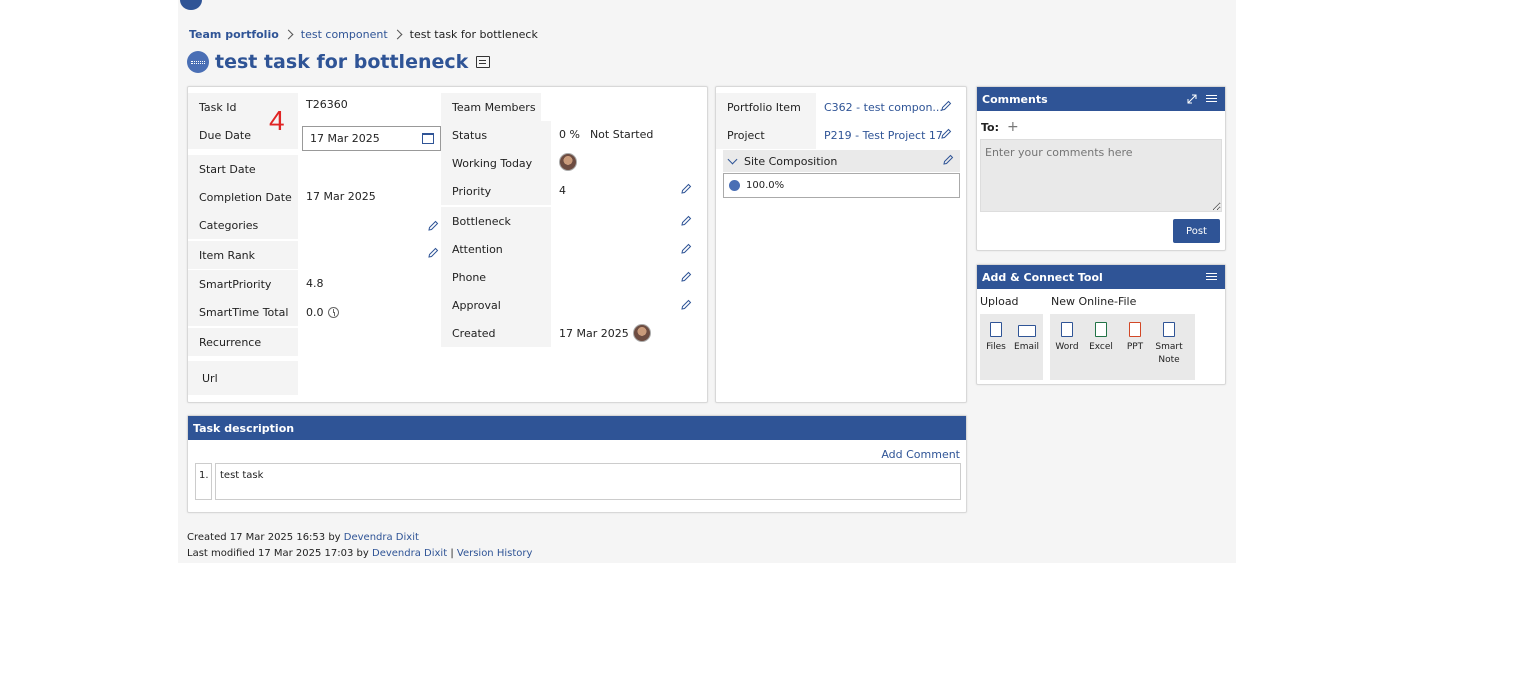 The height and width of the screenshot is (679, 1528). Describe the element at coordinates (483, 62) in the screenshot. I see `edit-title-icon` at that location.